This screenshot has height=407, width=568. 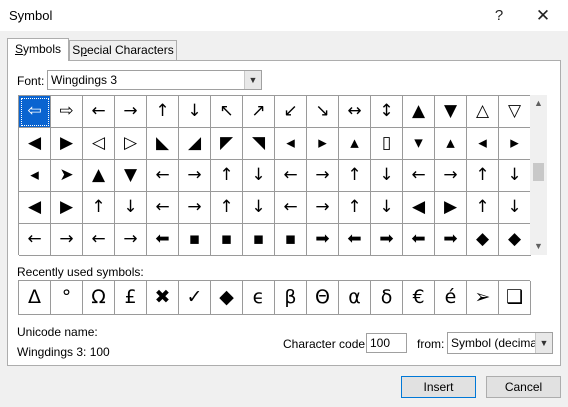 I want to click on recent-symbol-cell: °, so click(x=67, y=298).